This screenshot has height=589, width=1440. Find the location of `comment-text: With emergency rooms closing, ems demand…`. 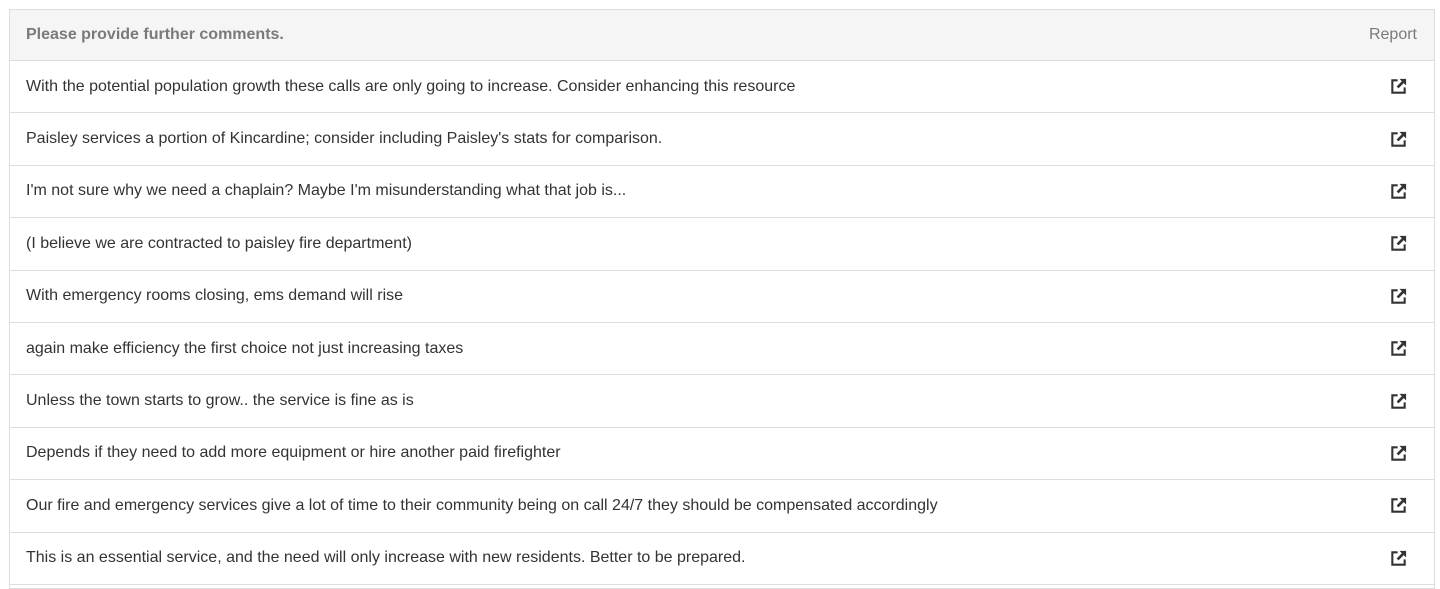

comment-text: With emergency rooms closing, ems demand… is located at coordinates (215, 296).